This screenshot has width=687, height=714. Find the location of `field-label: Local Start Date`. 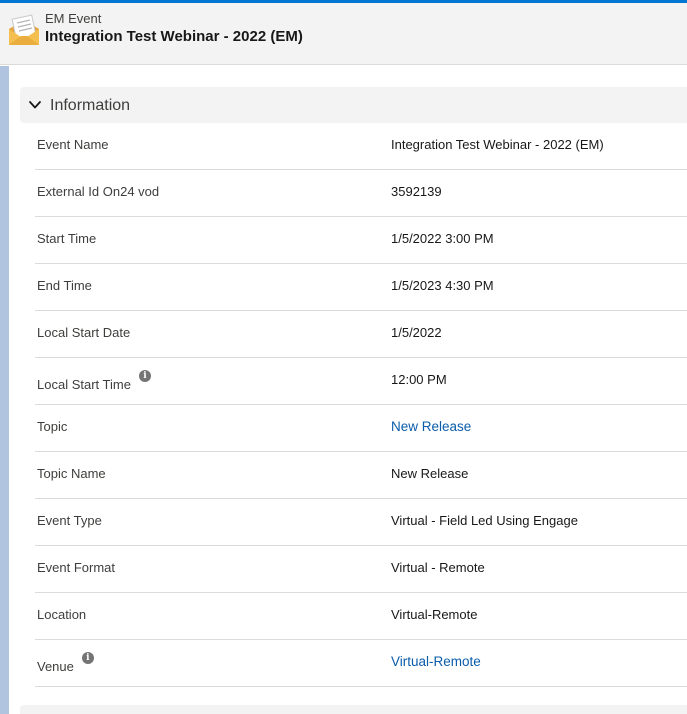

field-label: Local Start Date is located at coordinates (84, 332).